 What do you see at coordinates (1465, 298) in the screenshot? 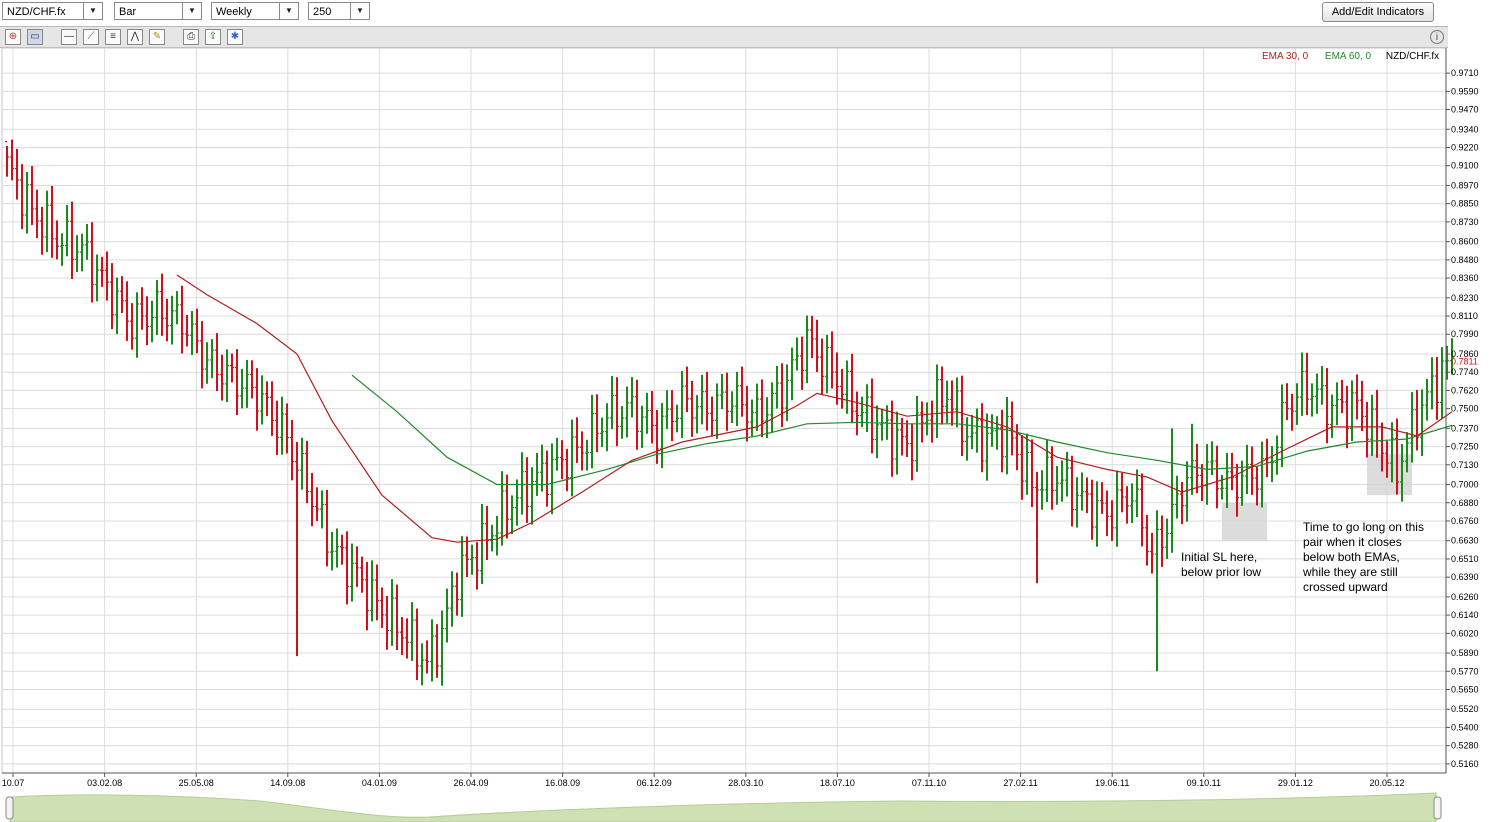
I see `y-tick-label: 0.8230` at bounding box center [1465, 298].